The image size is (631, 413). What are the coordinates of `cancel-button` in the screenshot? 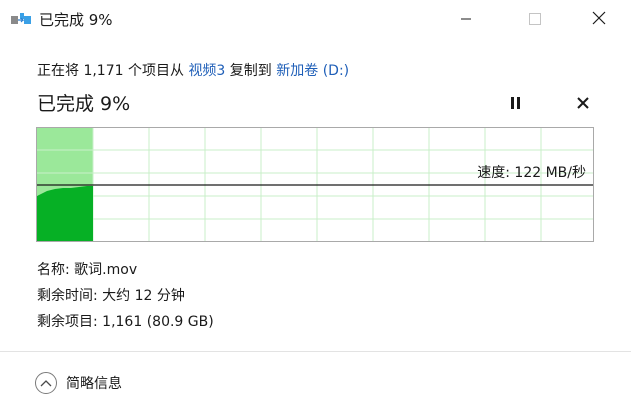 It's located at (583, 103).